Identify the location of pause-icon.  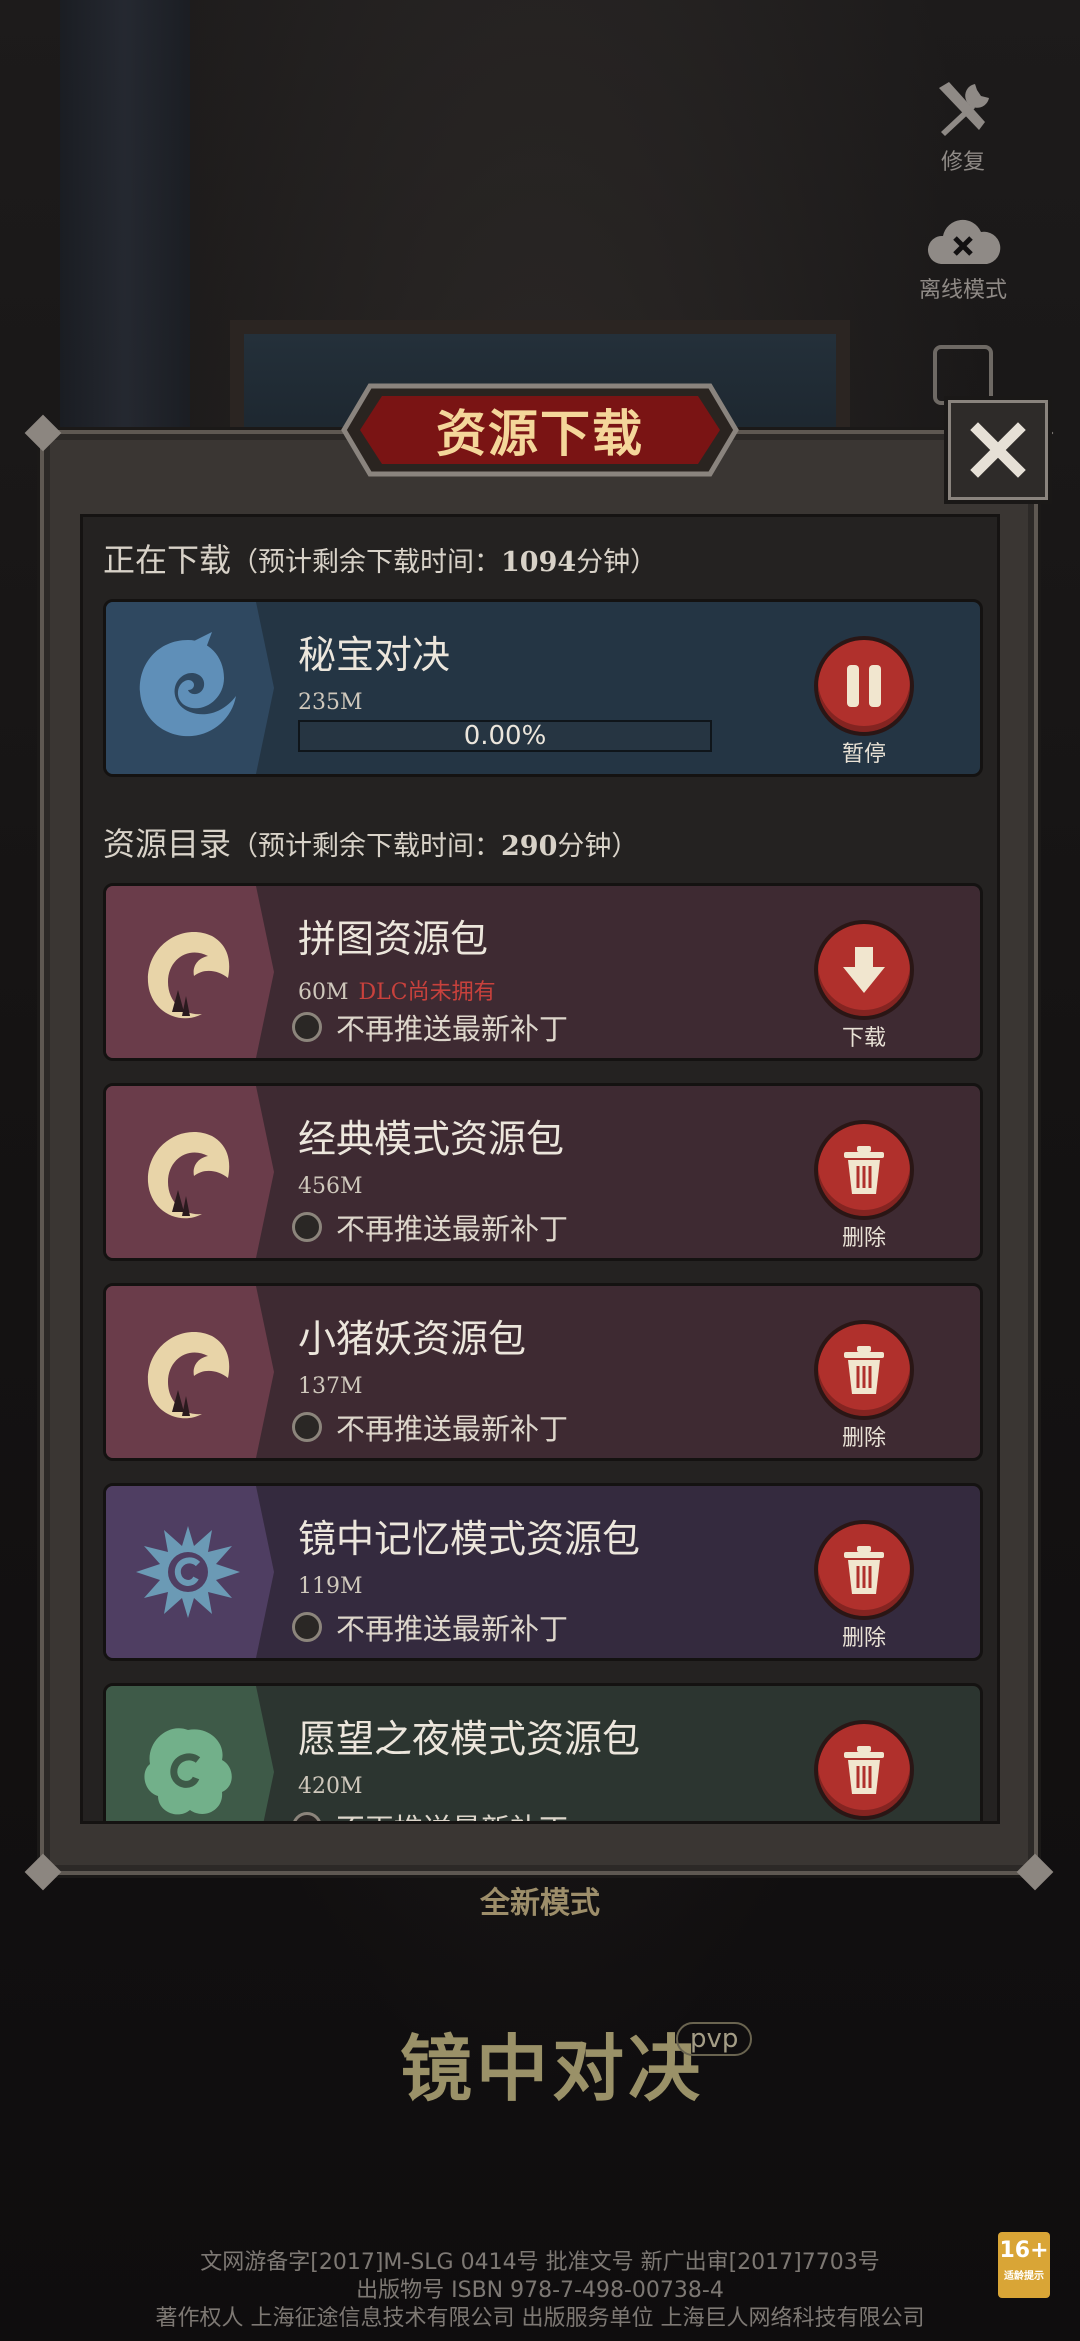
(864, 686).